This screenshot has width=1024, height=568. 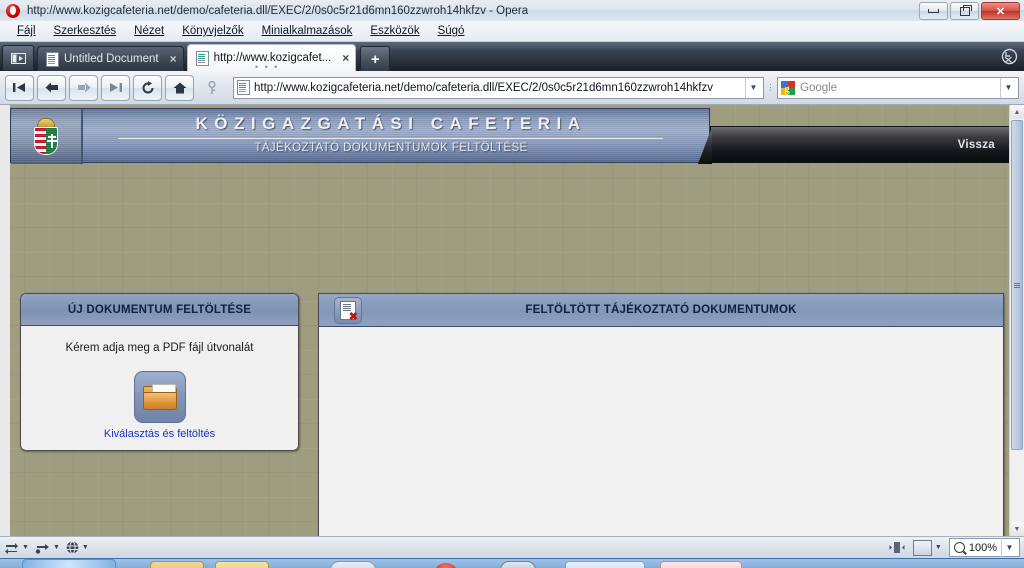 I want to click on security-button, so click(x=211, y=88).